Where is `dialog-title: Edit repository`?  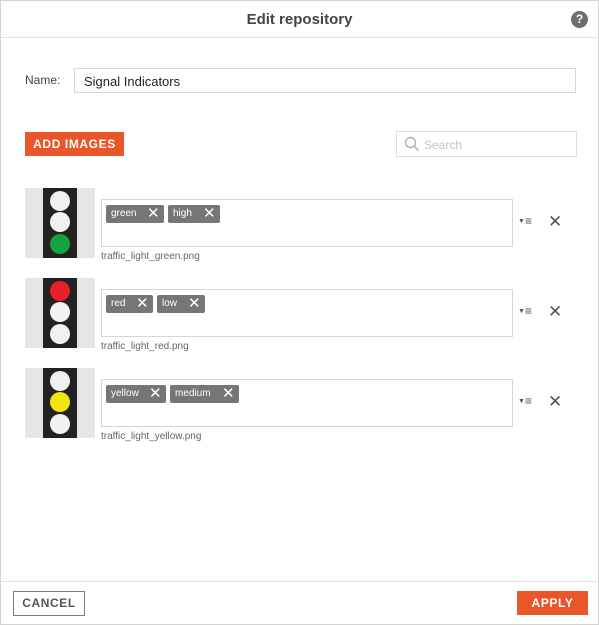
dialog-title: Edit repository is located at coordinates (299, 19).